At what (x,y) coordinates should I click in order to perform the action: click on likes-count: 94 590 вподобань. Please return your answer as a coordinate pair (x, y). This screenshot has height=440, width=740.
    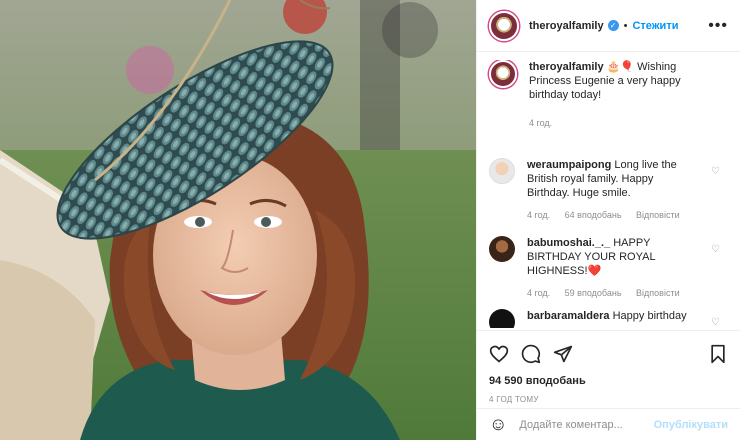
    Looking at the image, I should click on (608, 381).